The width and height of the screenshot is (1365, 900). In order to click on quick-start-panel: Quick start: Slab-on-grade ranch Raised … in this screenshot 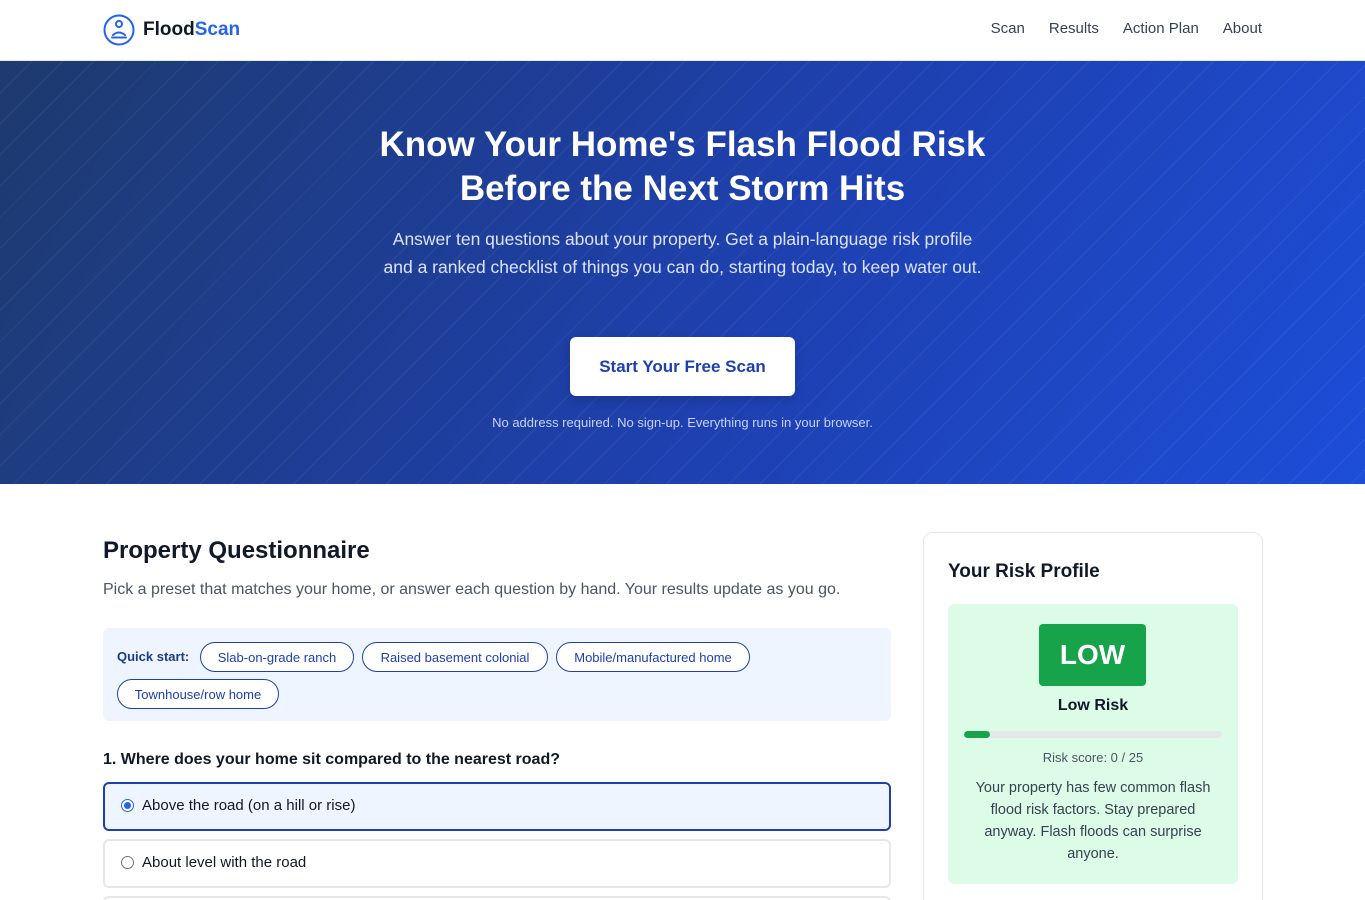, I will do `click(497, 674)`.